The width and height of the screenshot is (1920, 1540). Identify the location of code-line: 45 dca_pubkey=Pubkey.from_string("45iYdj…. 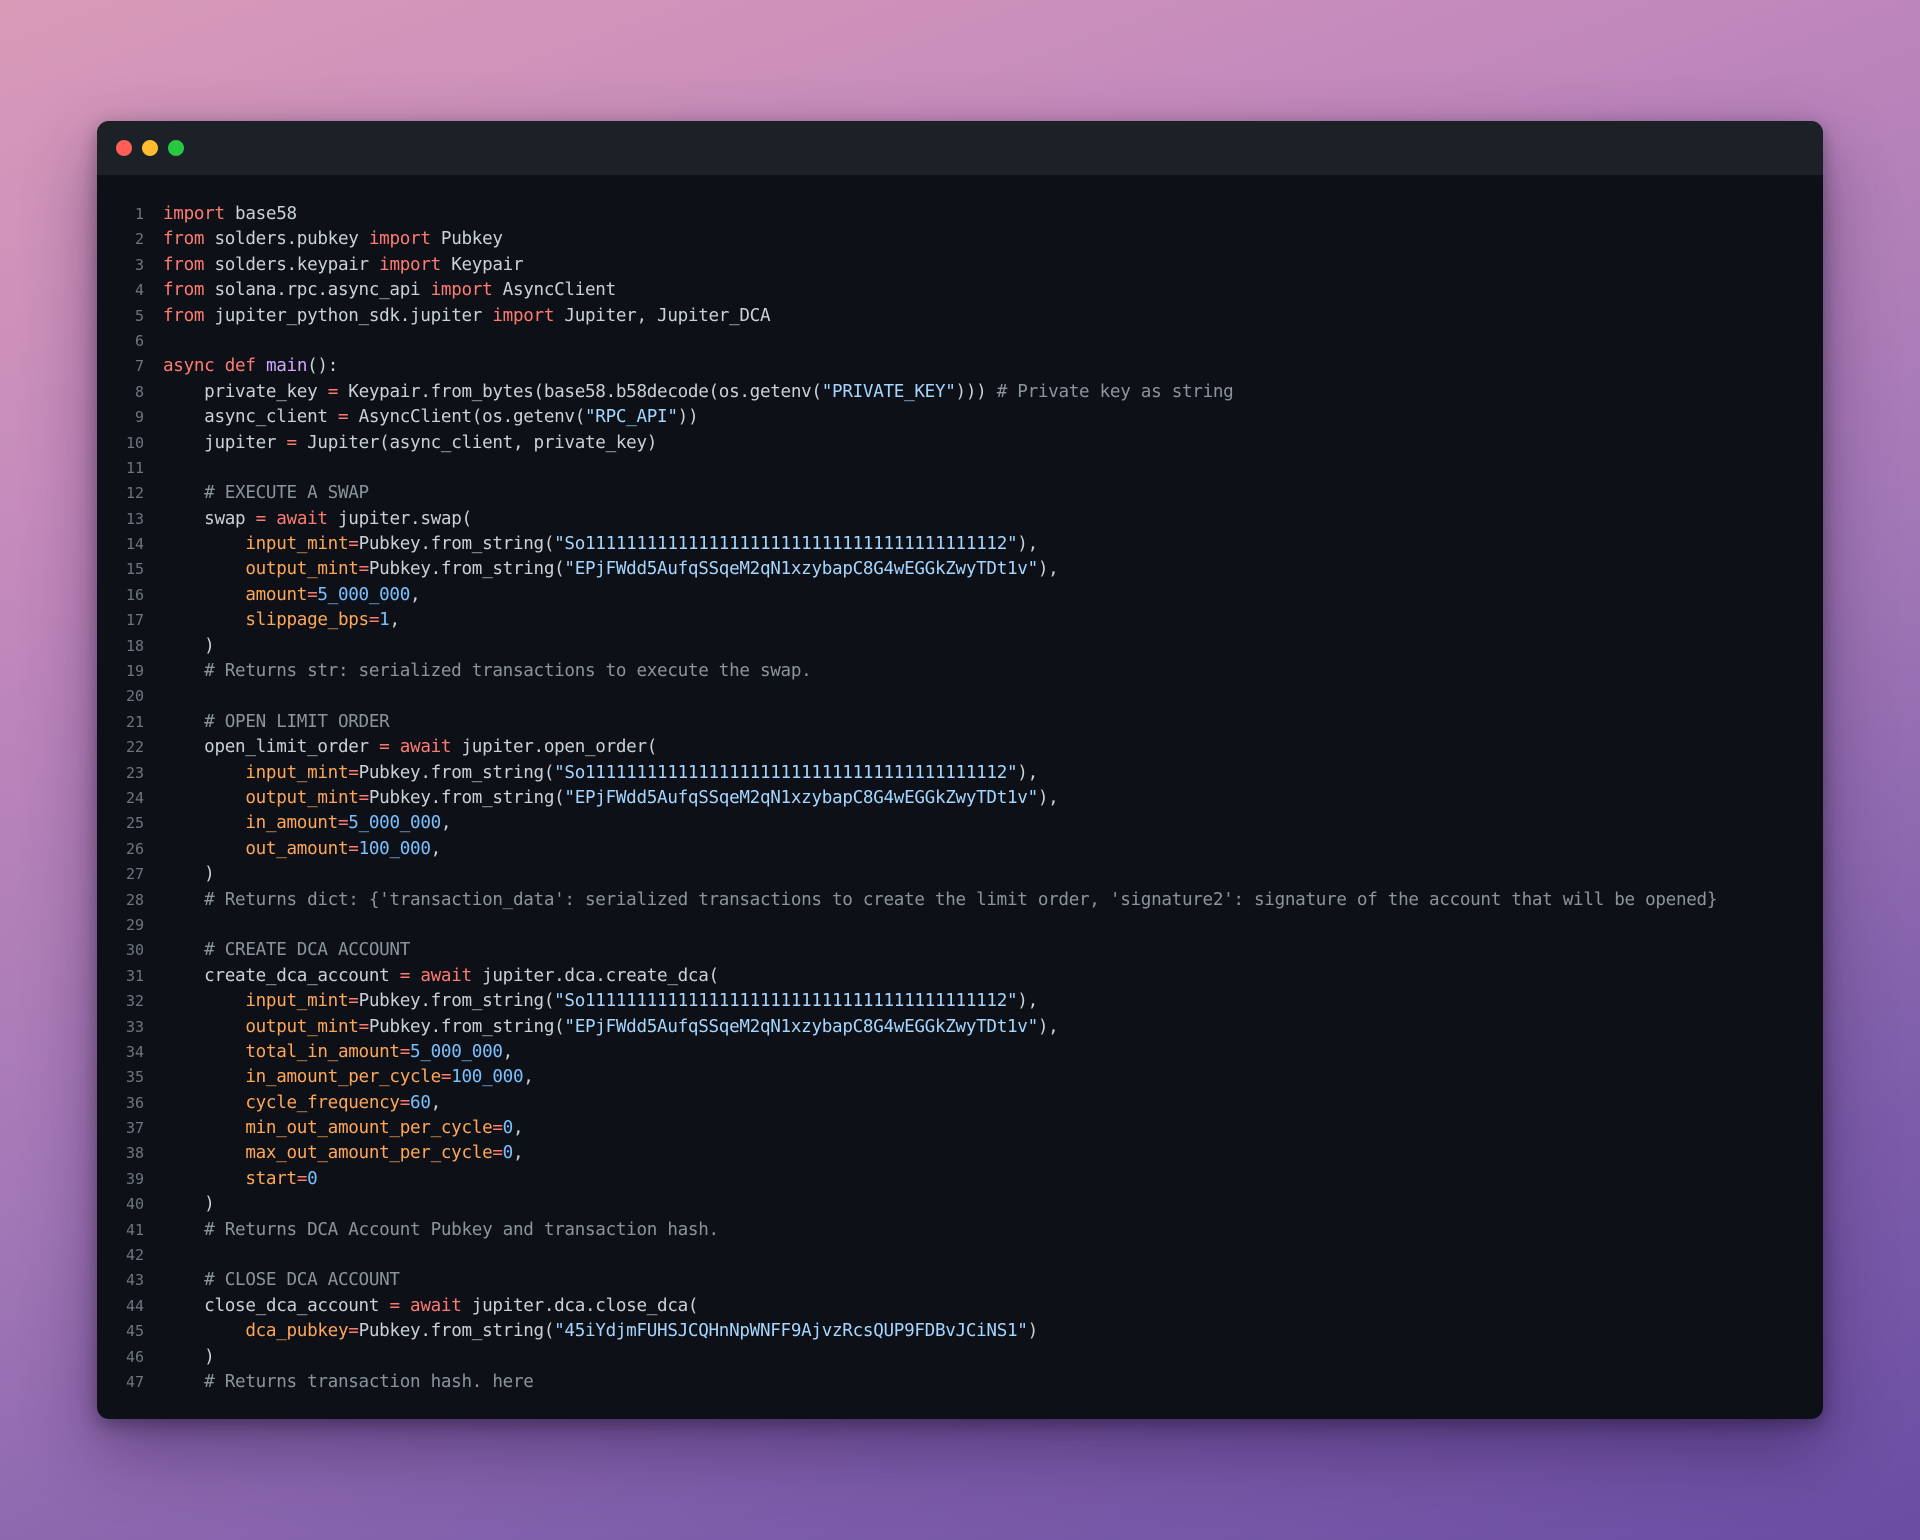
(960, 1331).